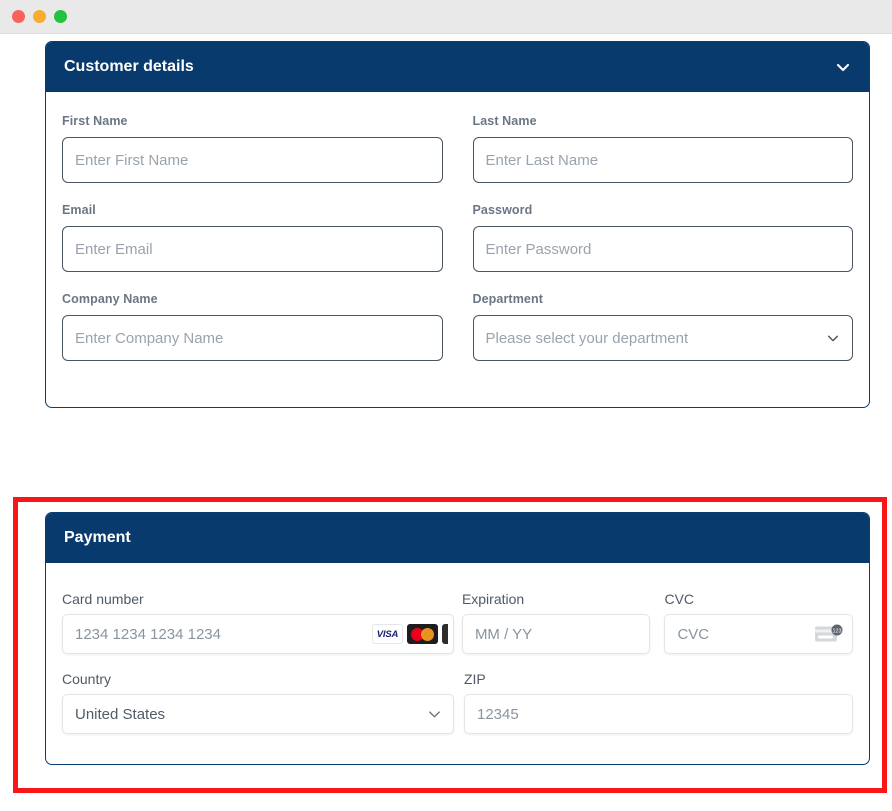 The width and height of the screenshot is (892, 811). What do you see at coordinates (843, 67) in the screenshot?
I see `chevron-down-icon` at bounding box center [843, 67].